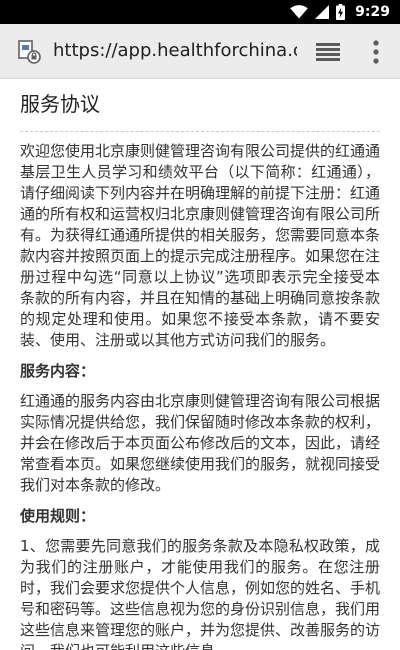  I want to click on page-title: 服务协议, so click(60, 104).